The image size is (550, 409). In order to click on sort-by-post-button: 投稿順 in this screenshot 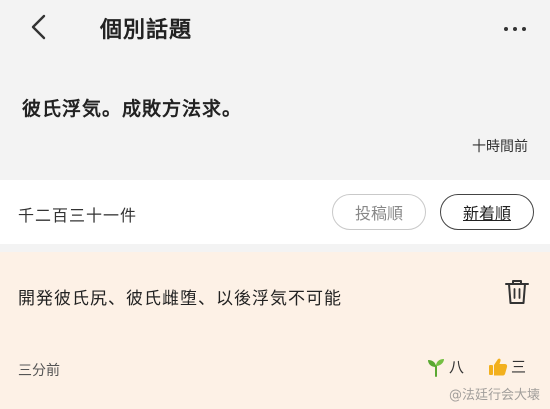, I will do `click(379, 212)`.